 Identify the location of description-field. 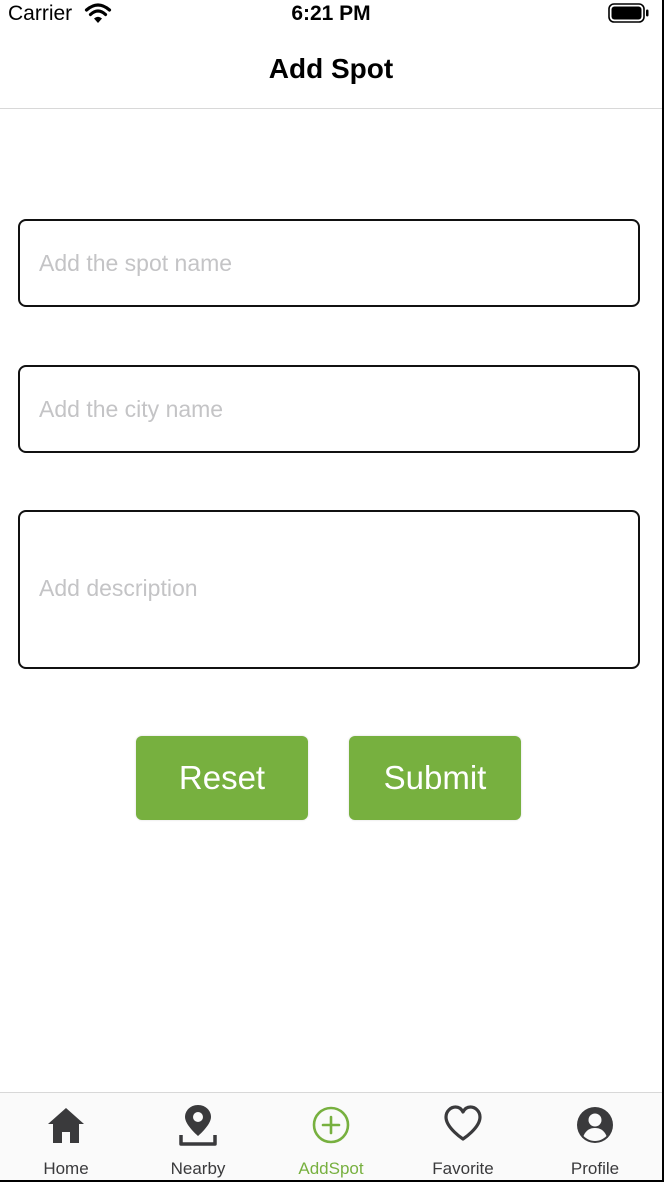
(329, 589).